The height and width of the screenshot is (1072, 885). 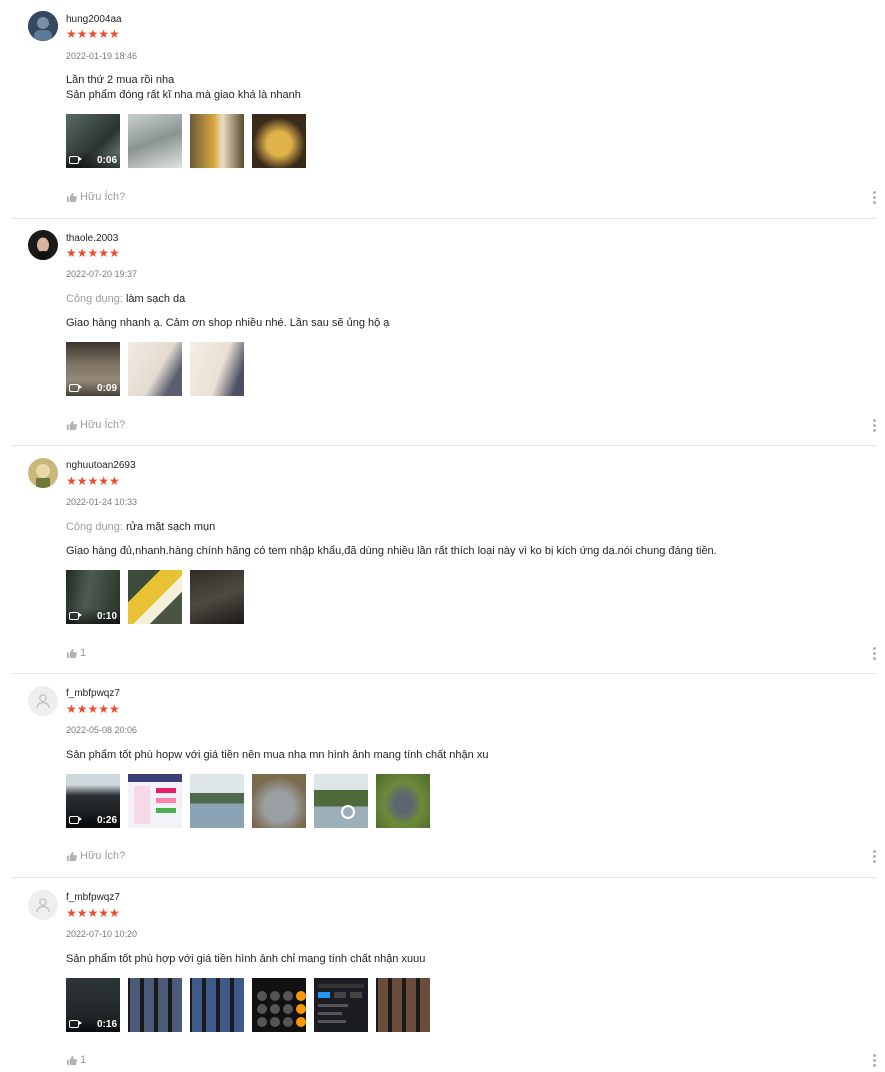 What do you see at coordinates (93, 369) in the screenshot?
I see `video-thumbnail: 0:09` at bounding box center [93, 369].